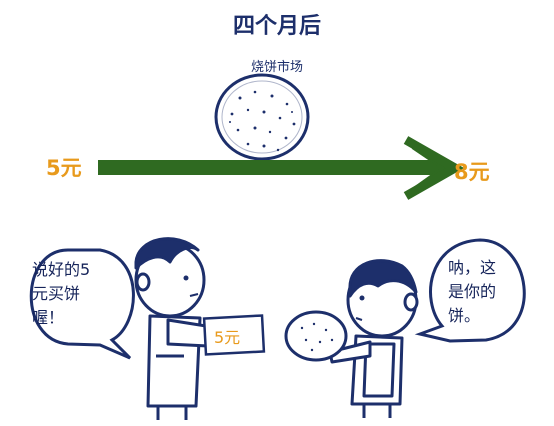  I want to click on right-speech-text: 呐，这 是你的 饼。, so click(472, 292).